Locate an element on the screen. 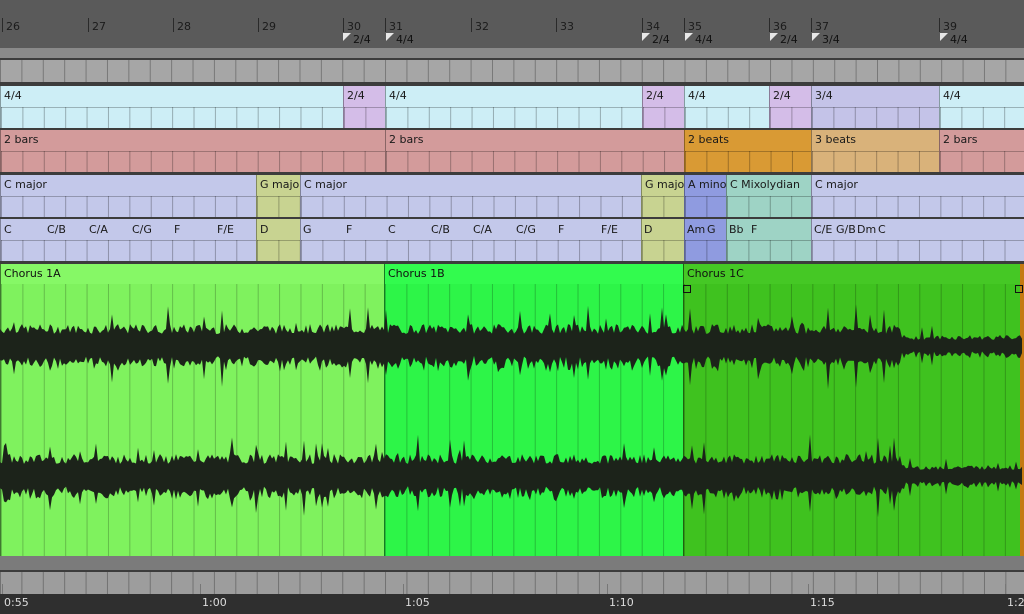 This screenshot has width=1024, height=614. time-label: 1:00 is located at coordinates (214, 602).